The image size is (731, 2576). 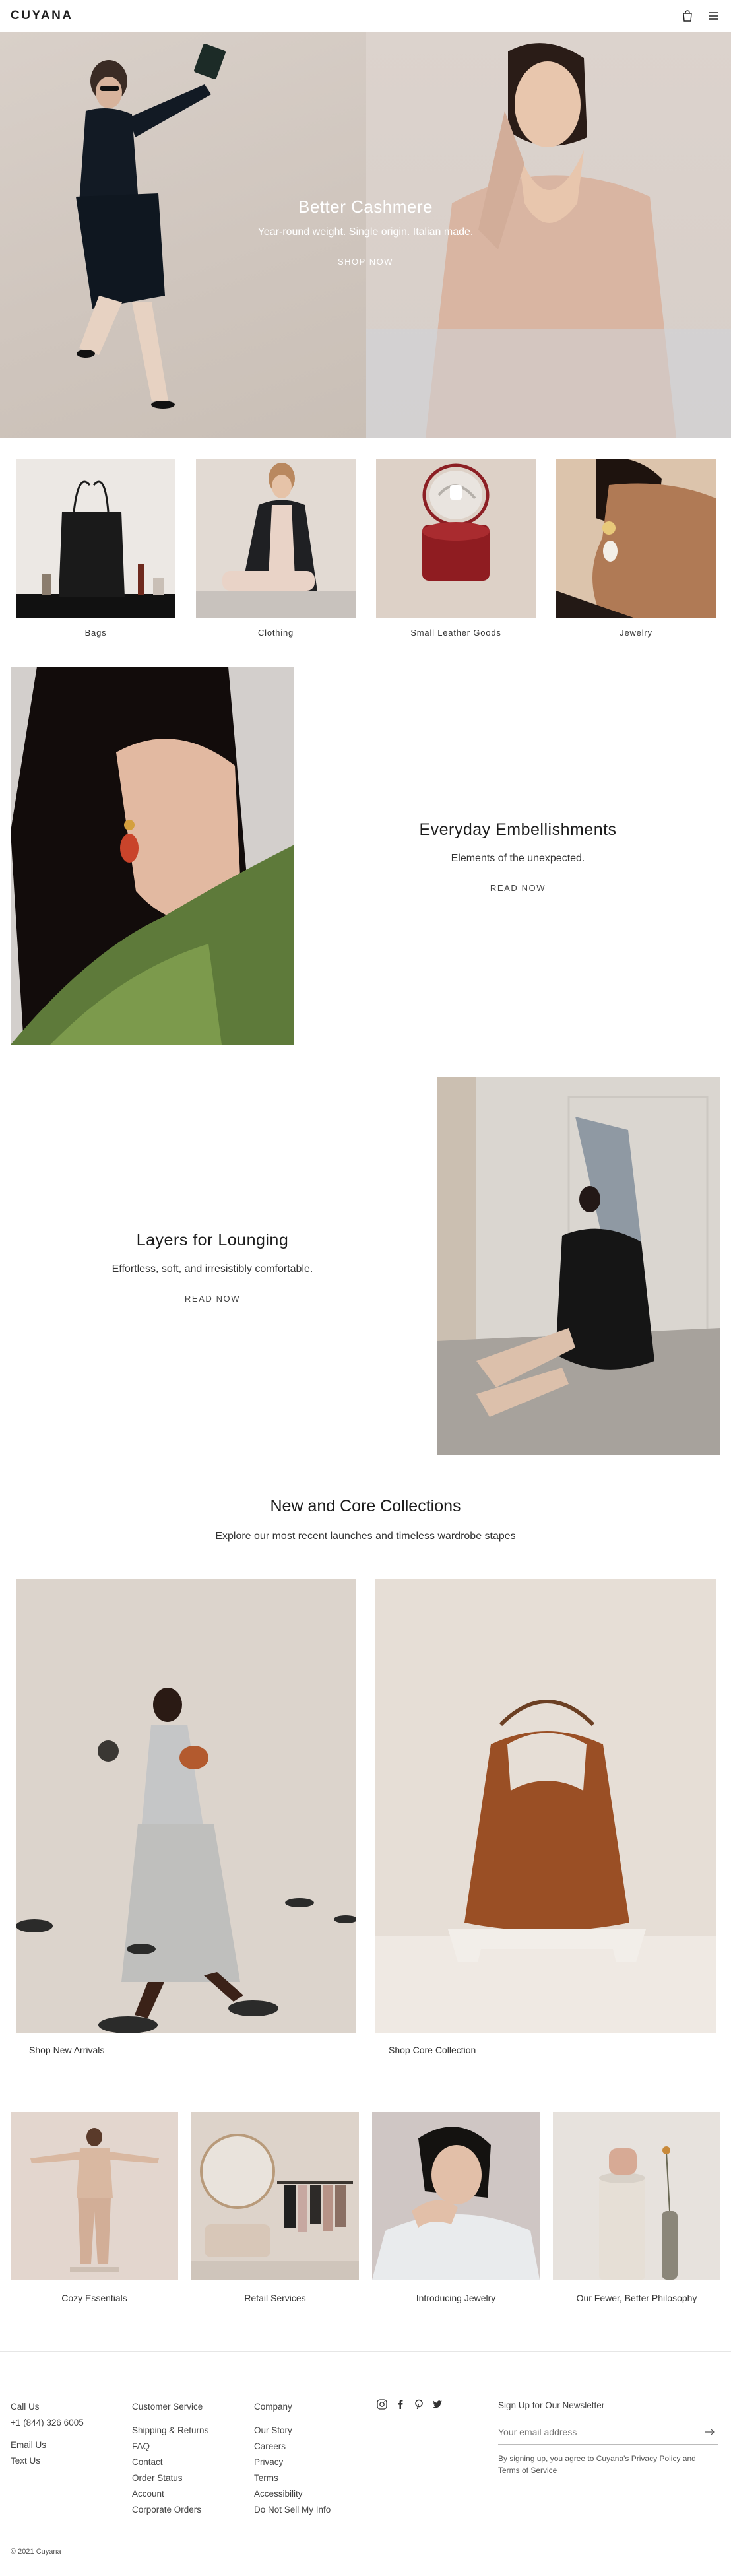 What do you see at coordinates (292, 2431) in the screenshot?
I see `footer-link: Our Story` at bounding box center [292, 2431].